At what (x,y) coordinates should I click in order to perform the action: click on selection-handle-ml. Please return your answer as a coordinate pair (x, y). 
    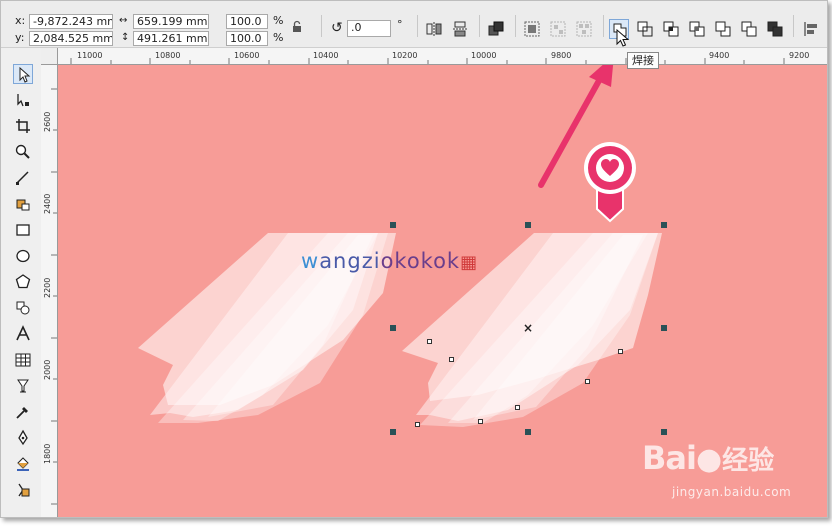
    Looking at the image, I should click on (393, 328).